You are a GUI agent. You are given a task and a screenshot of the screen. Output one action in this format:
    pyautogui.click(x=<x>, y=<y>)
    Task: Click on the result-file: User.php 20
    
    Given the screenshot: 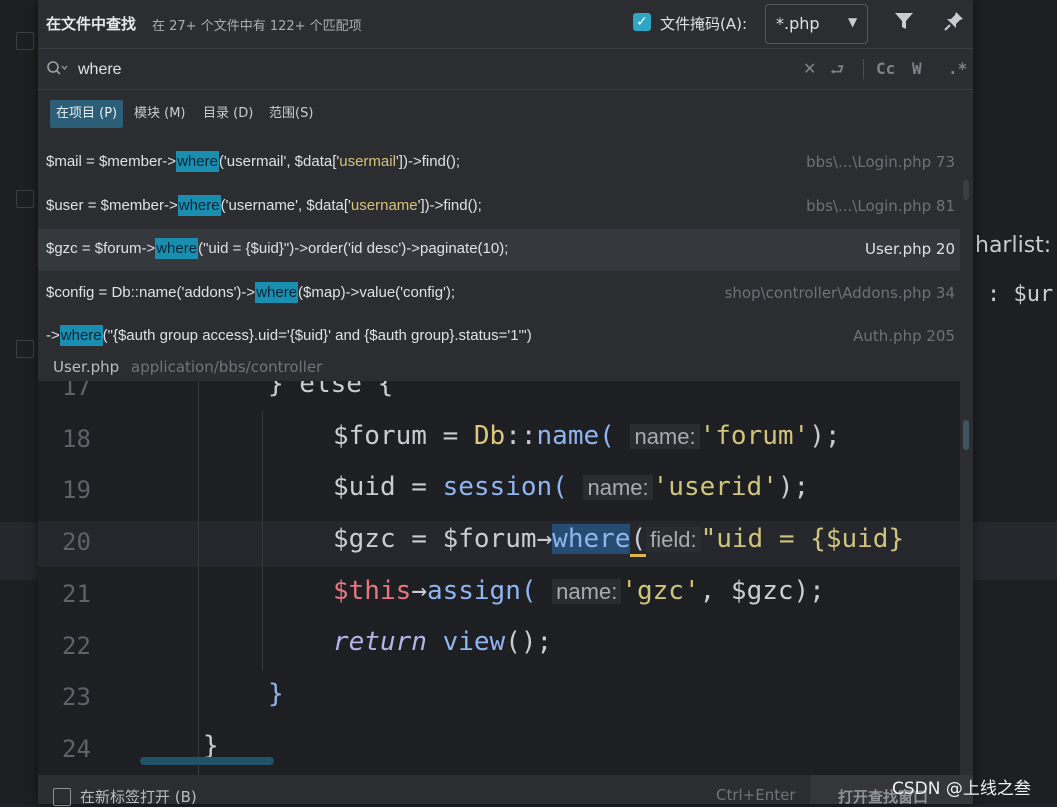 What is the action you would take?
    pyautogui.click(x=910, y=249)
    